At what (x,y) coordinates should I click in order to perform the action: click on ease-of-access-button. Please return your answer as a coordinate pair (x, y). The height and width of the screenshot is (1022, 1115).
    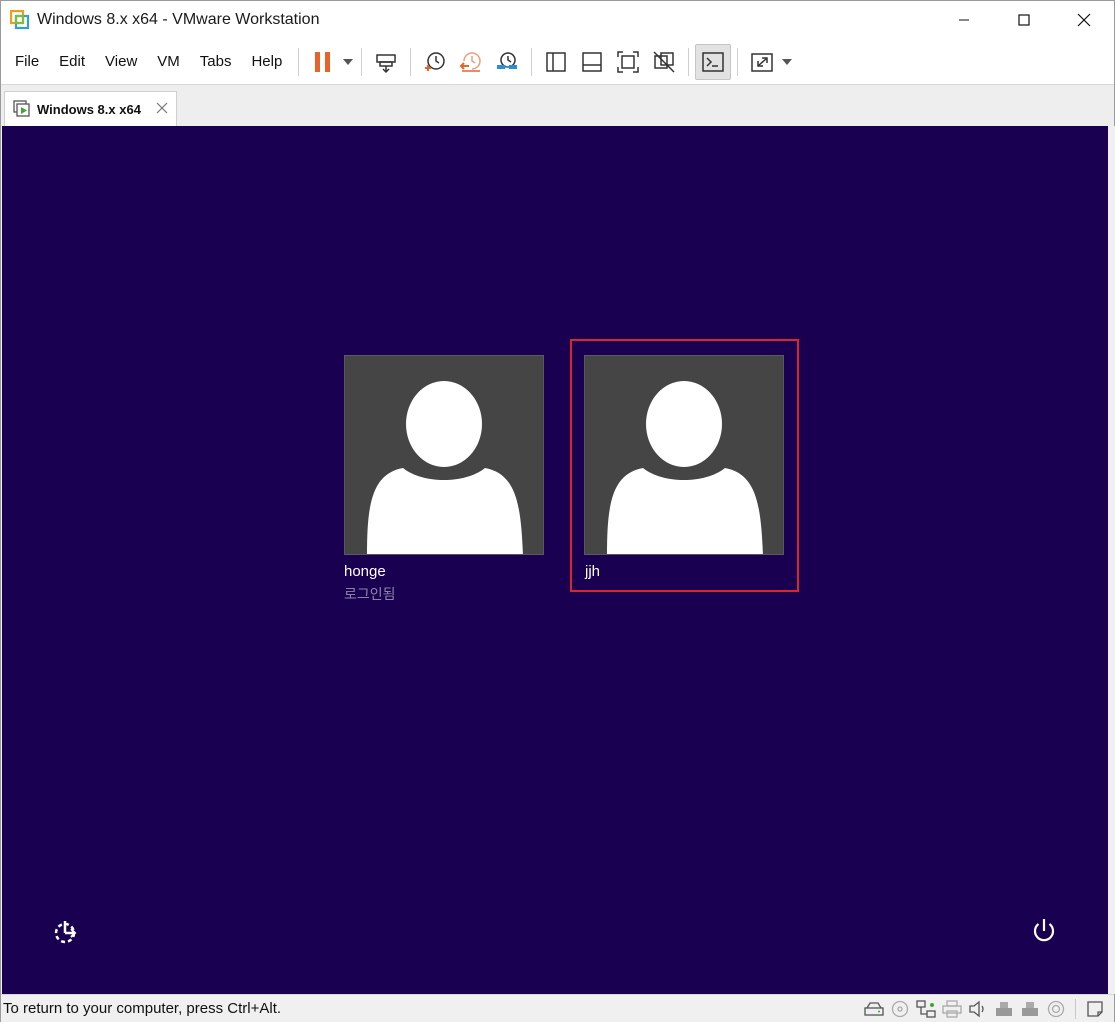
    Looking at the image, I should click on (65, 932).